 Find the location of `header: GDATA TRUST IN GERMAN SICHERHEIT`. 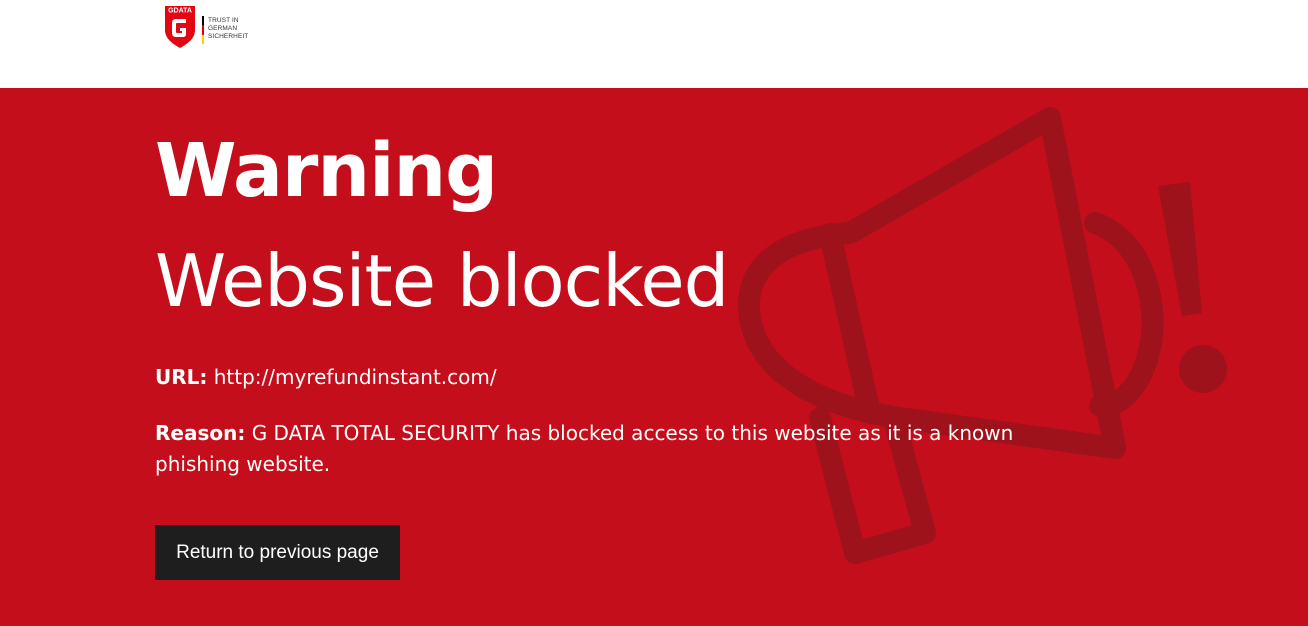

header: GDATA TRUST IN GERMAN SICHERHEIT is located at coordinates (654, 44).